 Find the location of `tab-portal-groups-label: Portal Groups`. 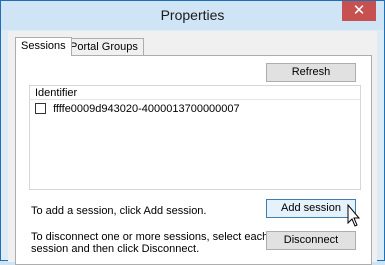

tab-portal-groups-label: Portal Groups is located at coordinates (104, 47).